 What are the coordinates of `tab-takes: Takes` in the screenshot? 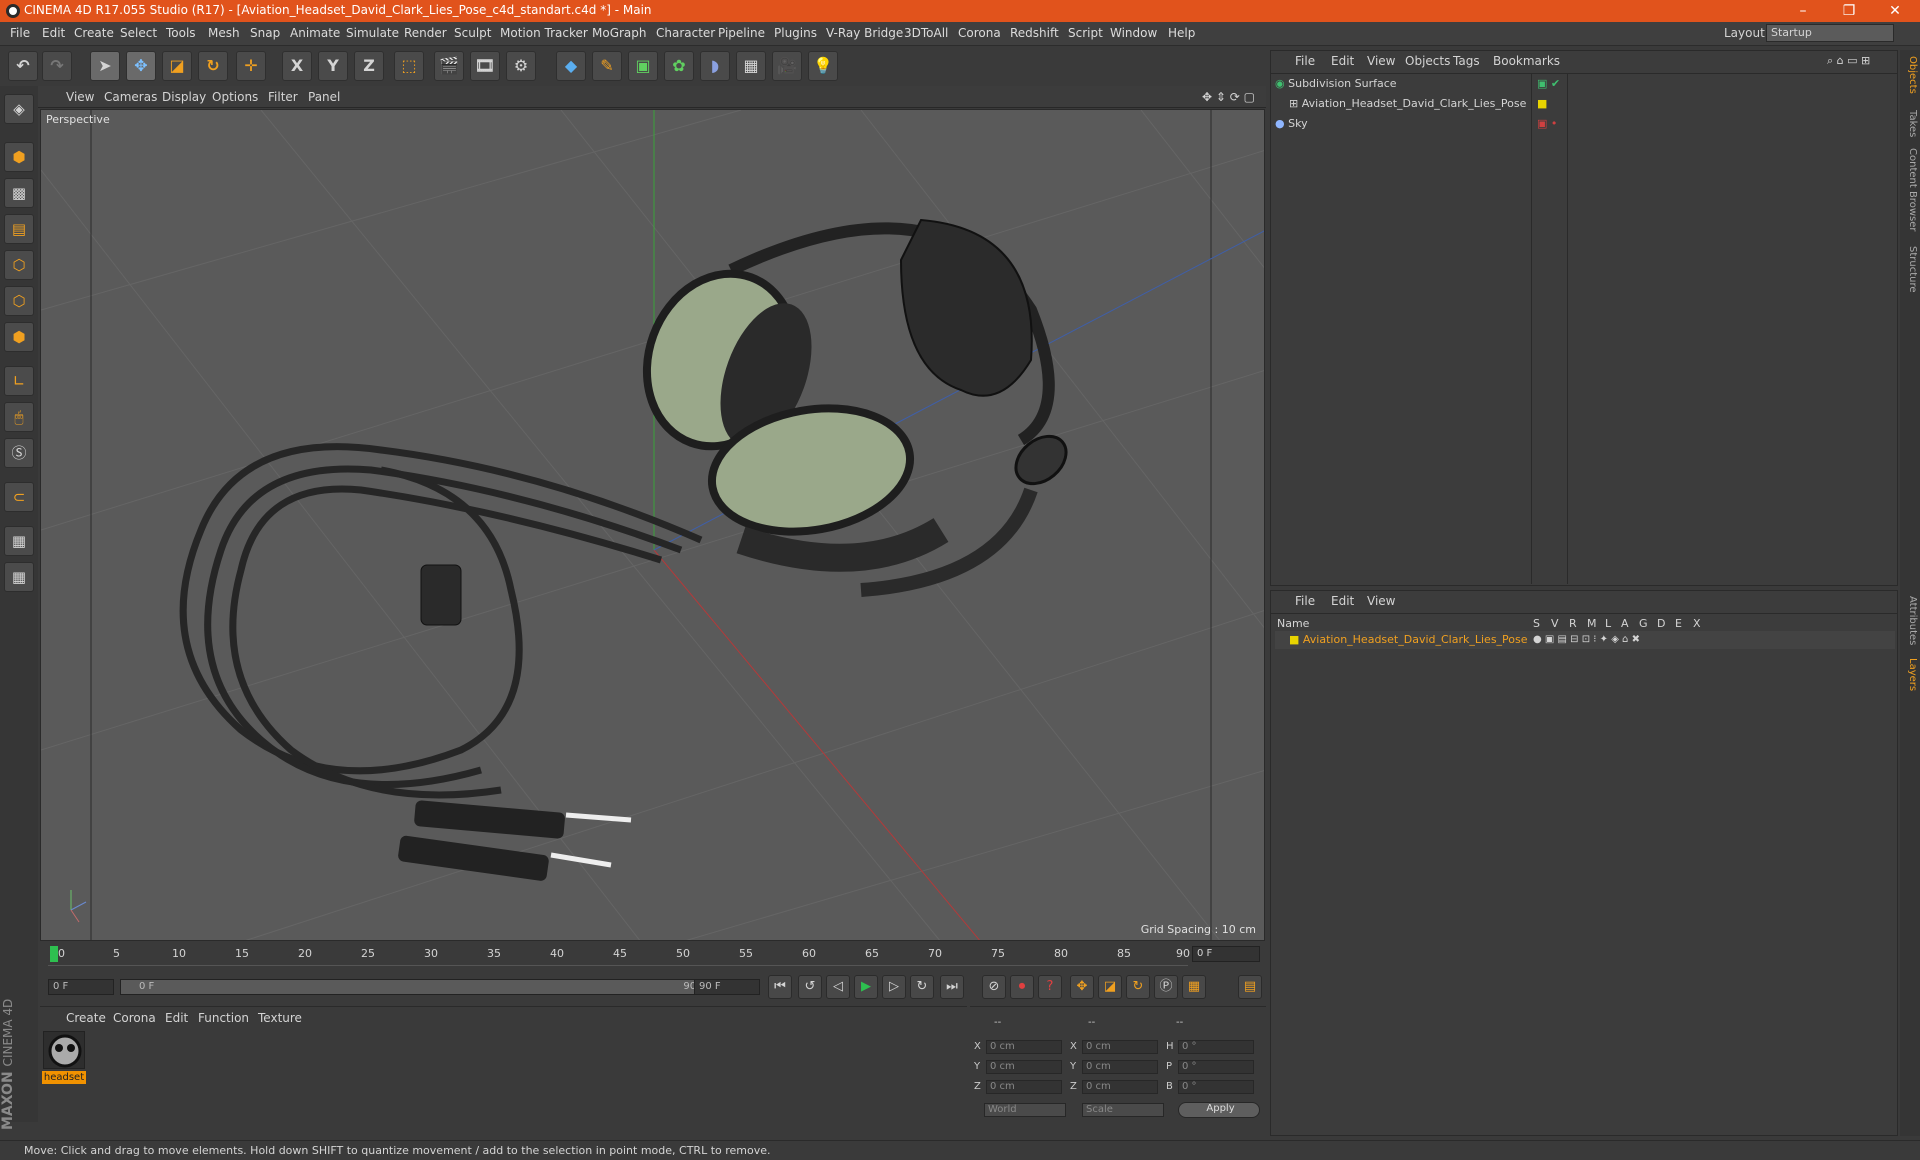 It's located at (1910, 123).